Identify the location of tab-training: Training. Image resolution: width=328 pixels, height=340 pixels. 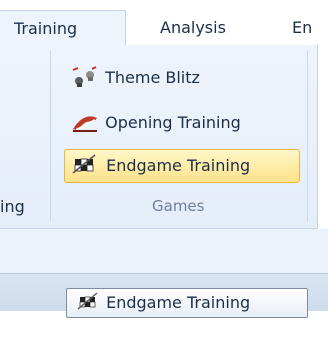
(63, 28).